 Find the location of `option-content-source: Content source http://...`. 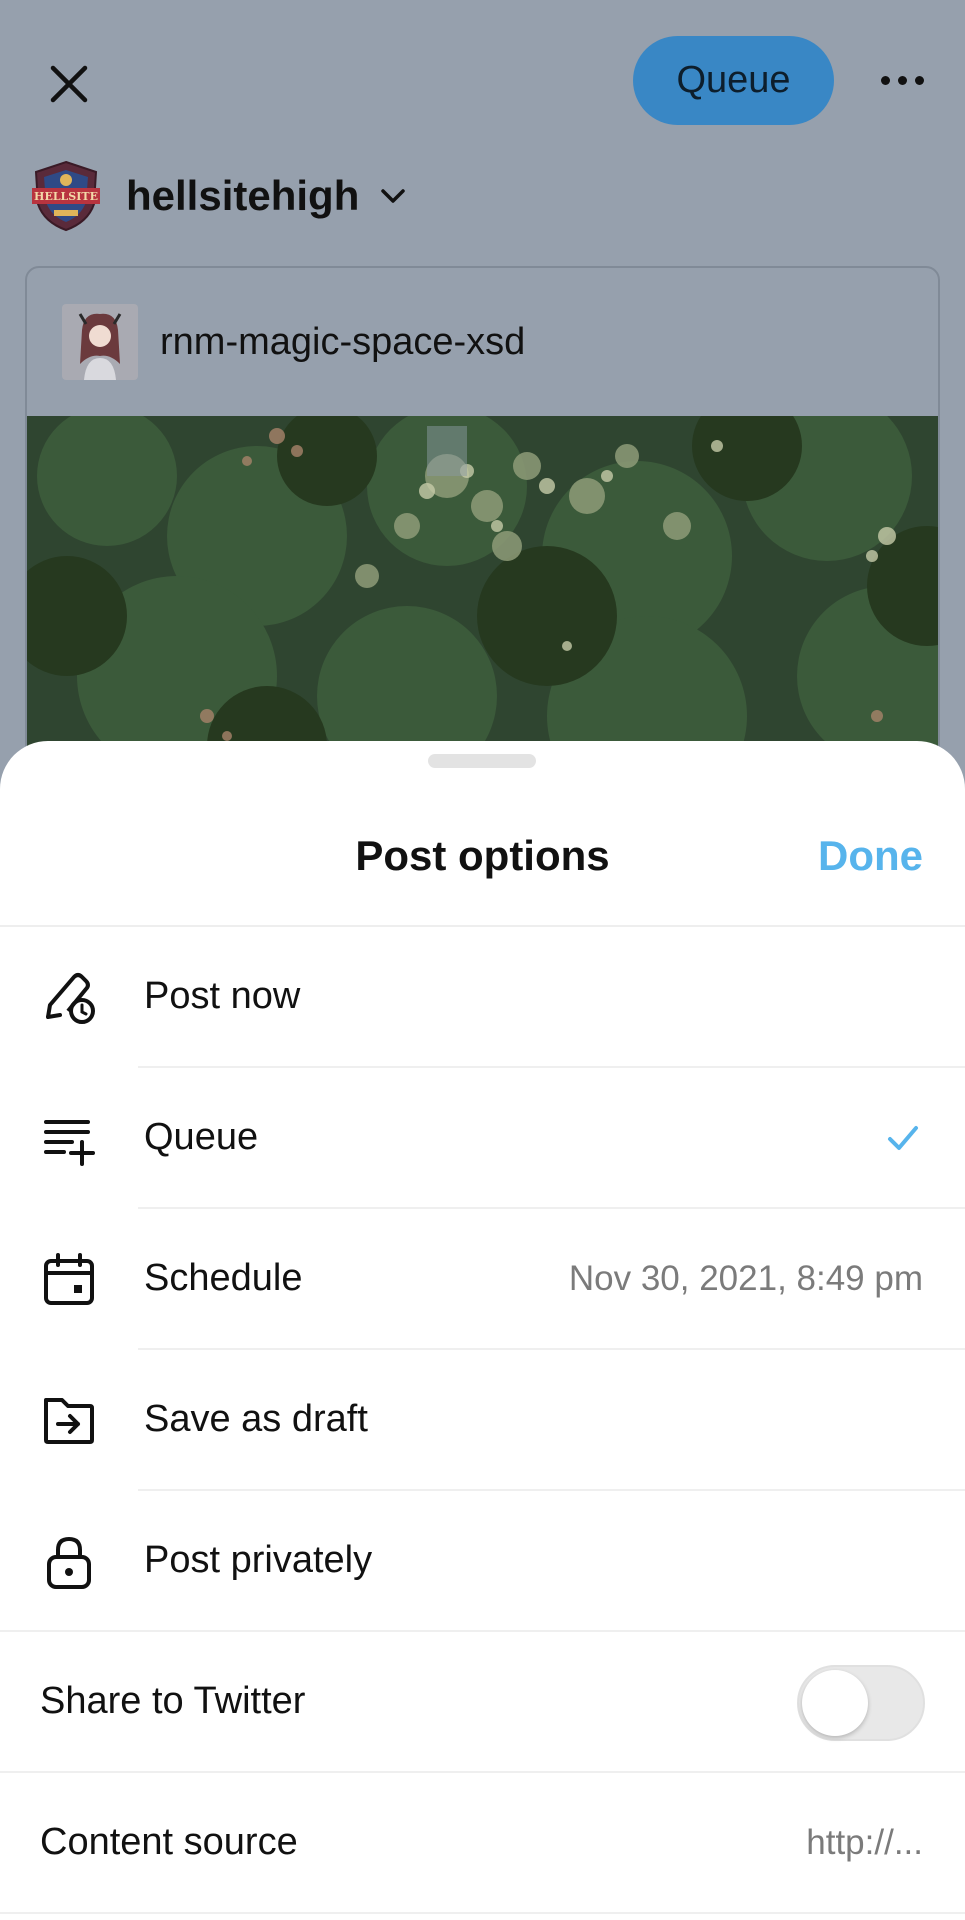

option-content-source: Content source http://... is located at coordinates (482, 1843).